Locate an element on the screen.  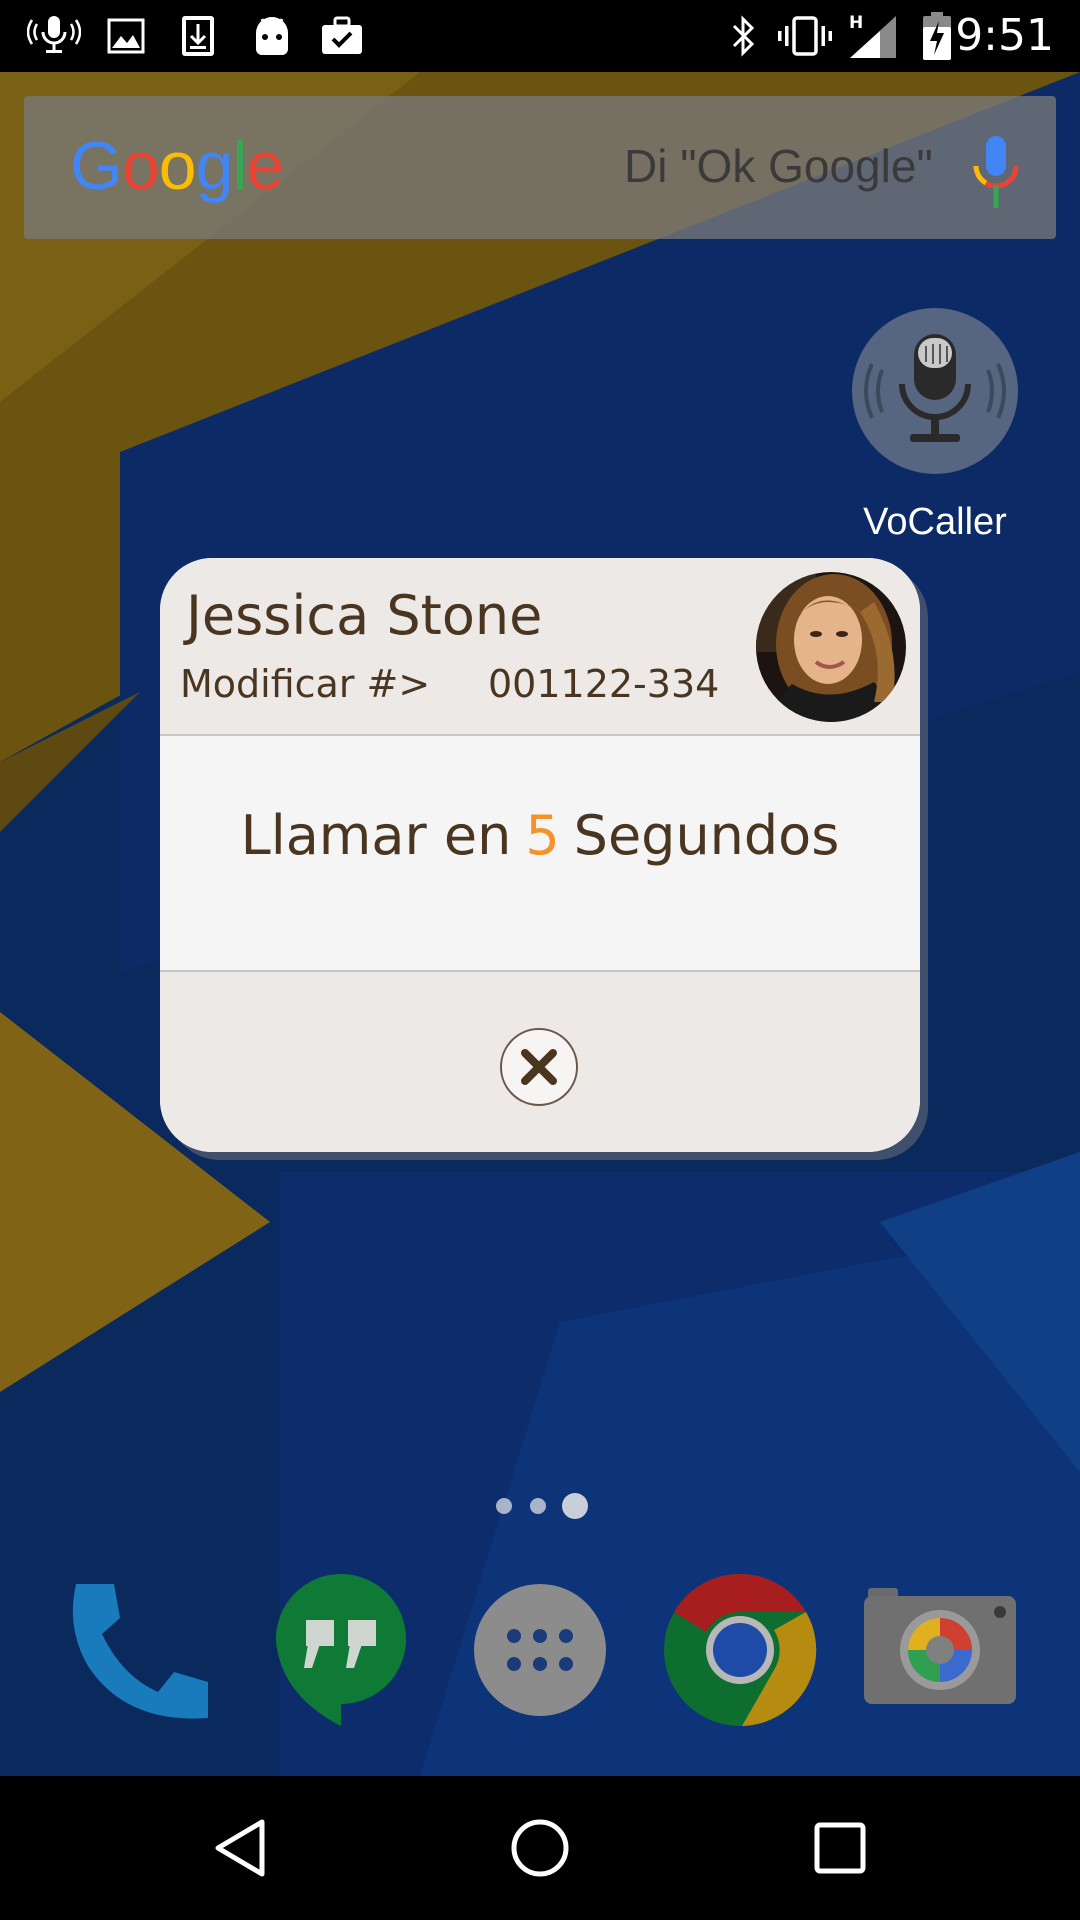
countdown-message: Llamar en 5 Segundos is located at coordinates (540, 836).